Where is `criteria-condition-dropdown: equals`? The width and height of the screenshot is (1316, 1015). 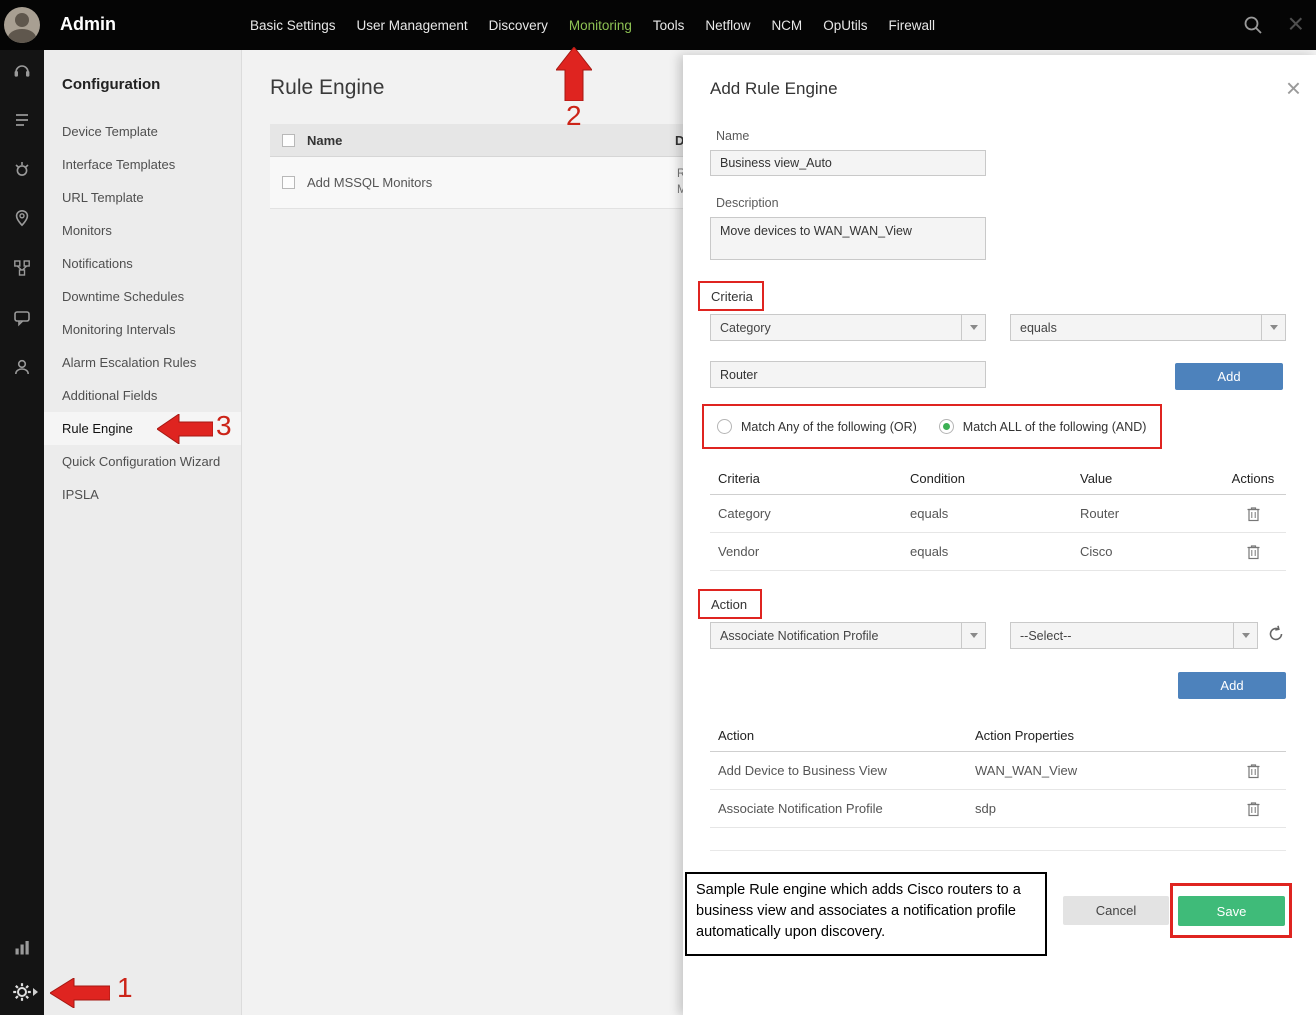 criteria-condition-dropdown: equals is located at coordinates (1148, 327).